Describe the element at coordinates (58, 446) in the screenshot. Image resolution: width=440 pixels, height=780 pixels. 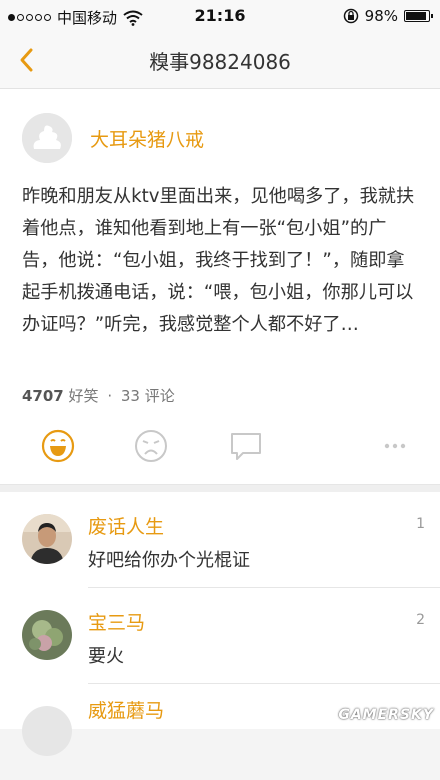
I see `smile-icon` at that location.